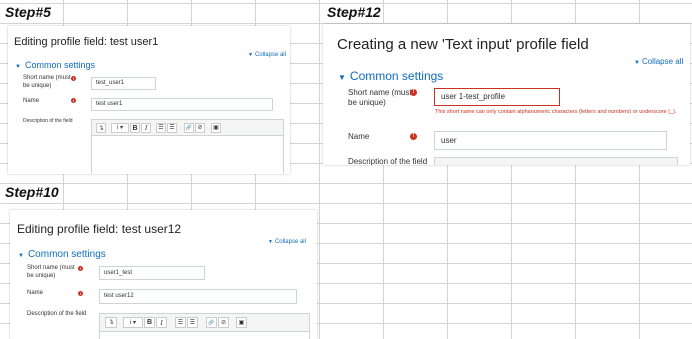 This screenshot has width=692, height=339. Describe the element at coordinates (32, 192) in the screenshot. I see `step-10-label: Step#10` at that location.